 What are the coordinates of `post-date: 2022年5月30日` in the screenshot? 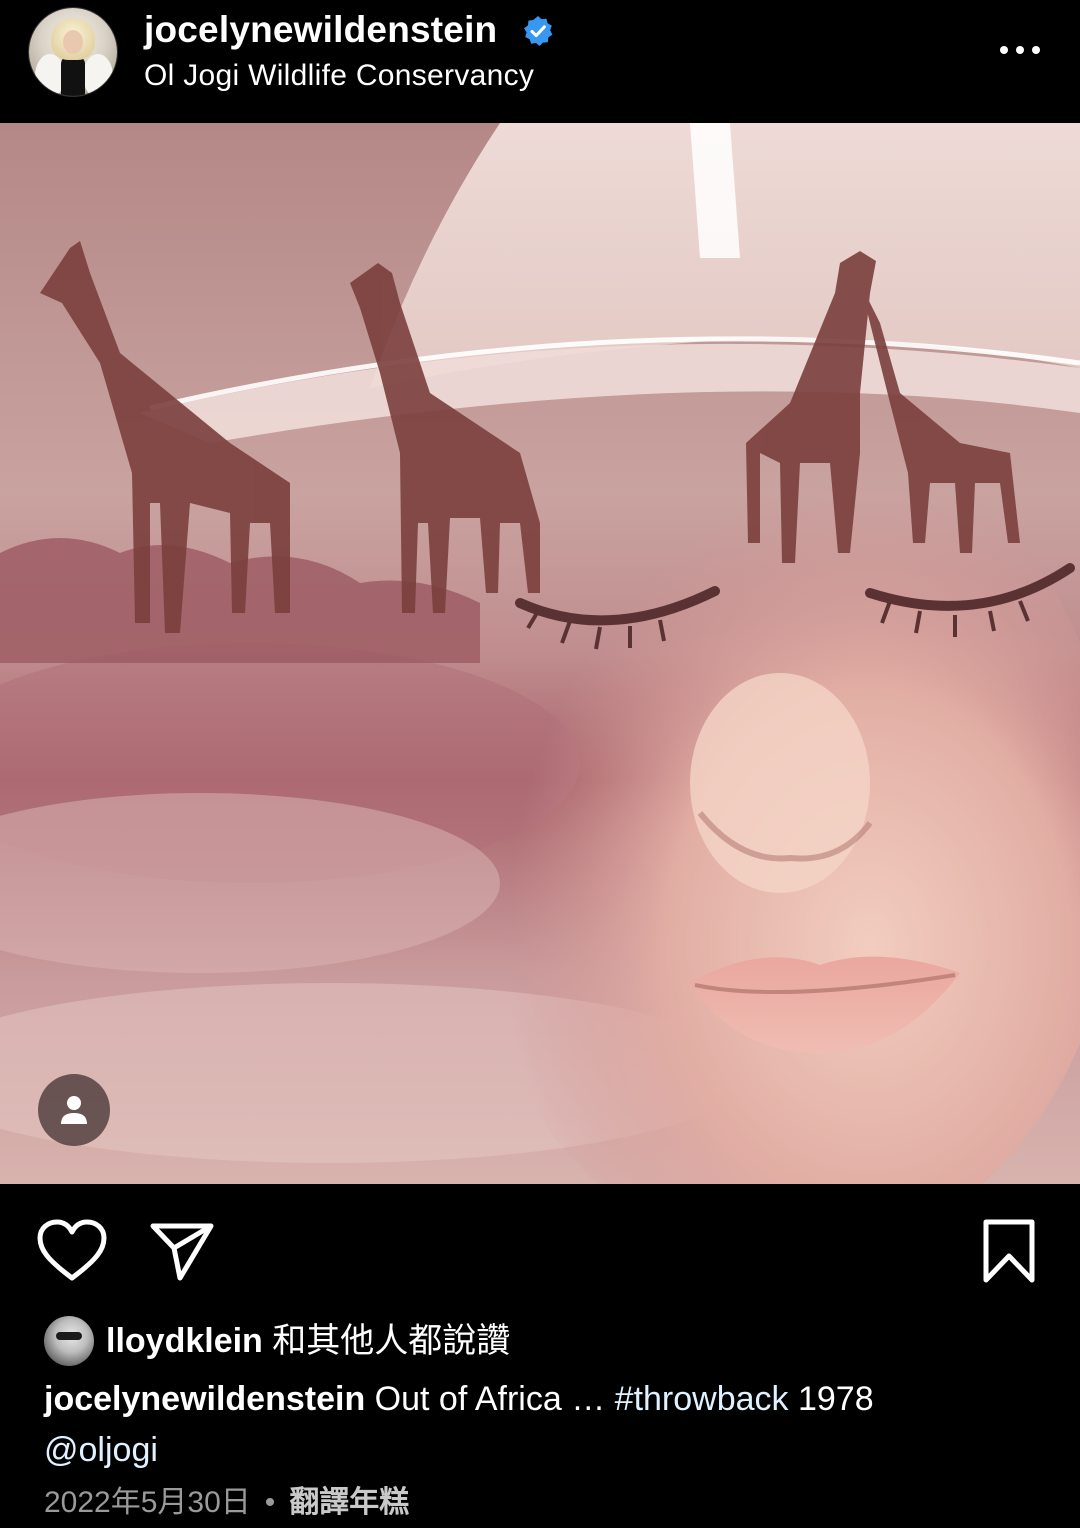 It's located at (147, 1502).